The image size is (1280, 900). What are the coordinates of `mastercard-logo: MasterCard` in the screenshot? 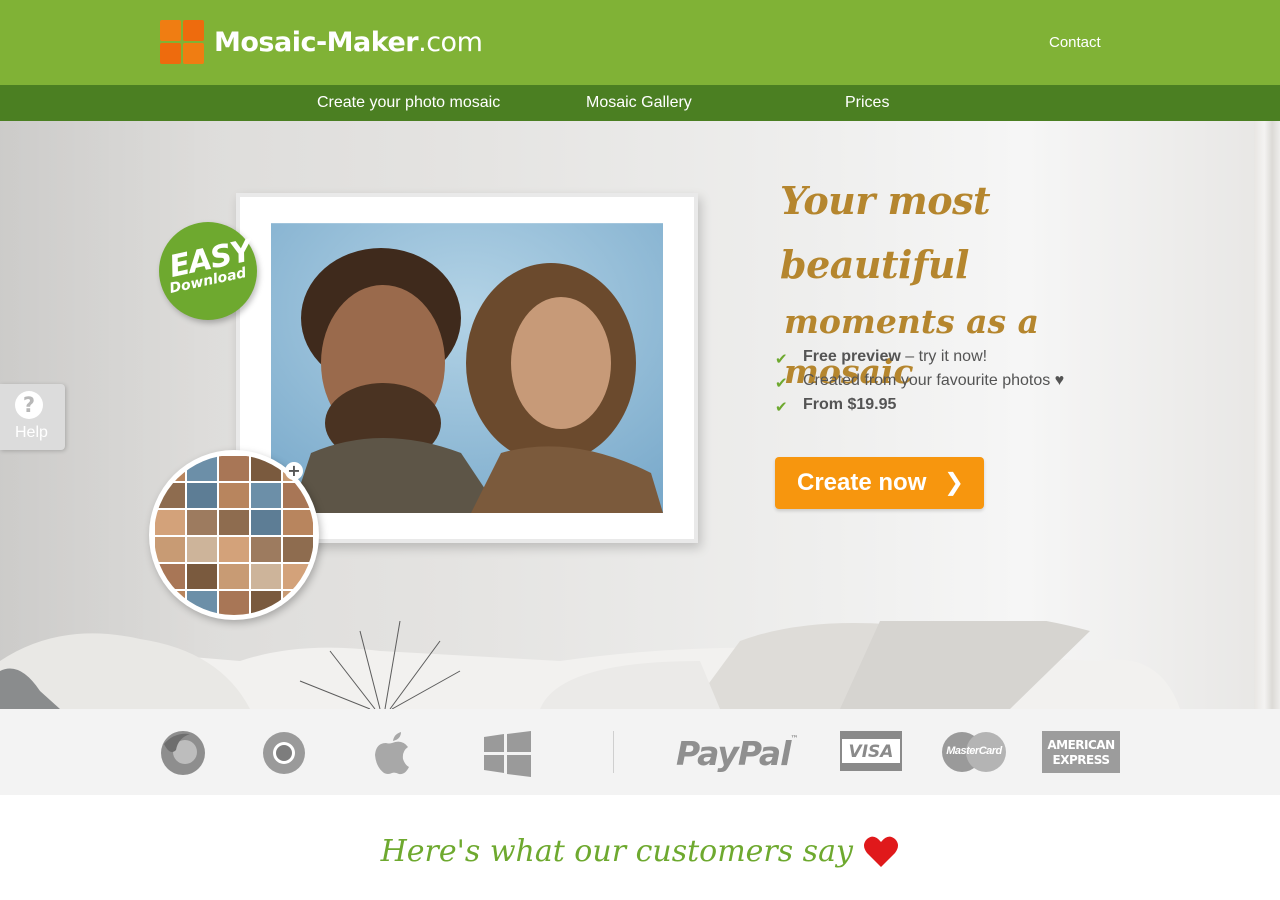 It's located at (974, 752).